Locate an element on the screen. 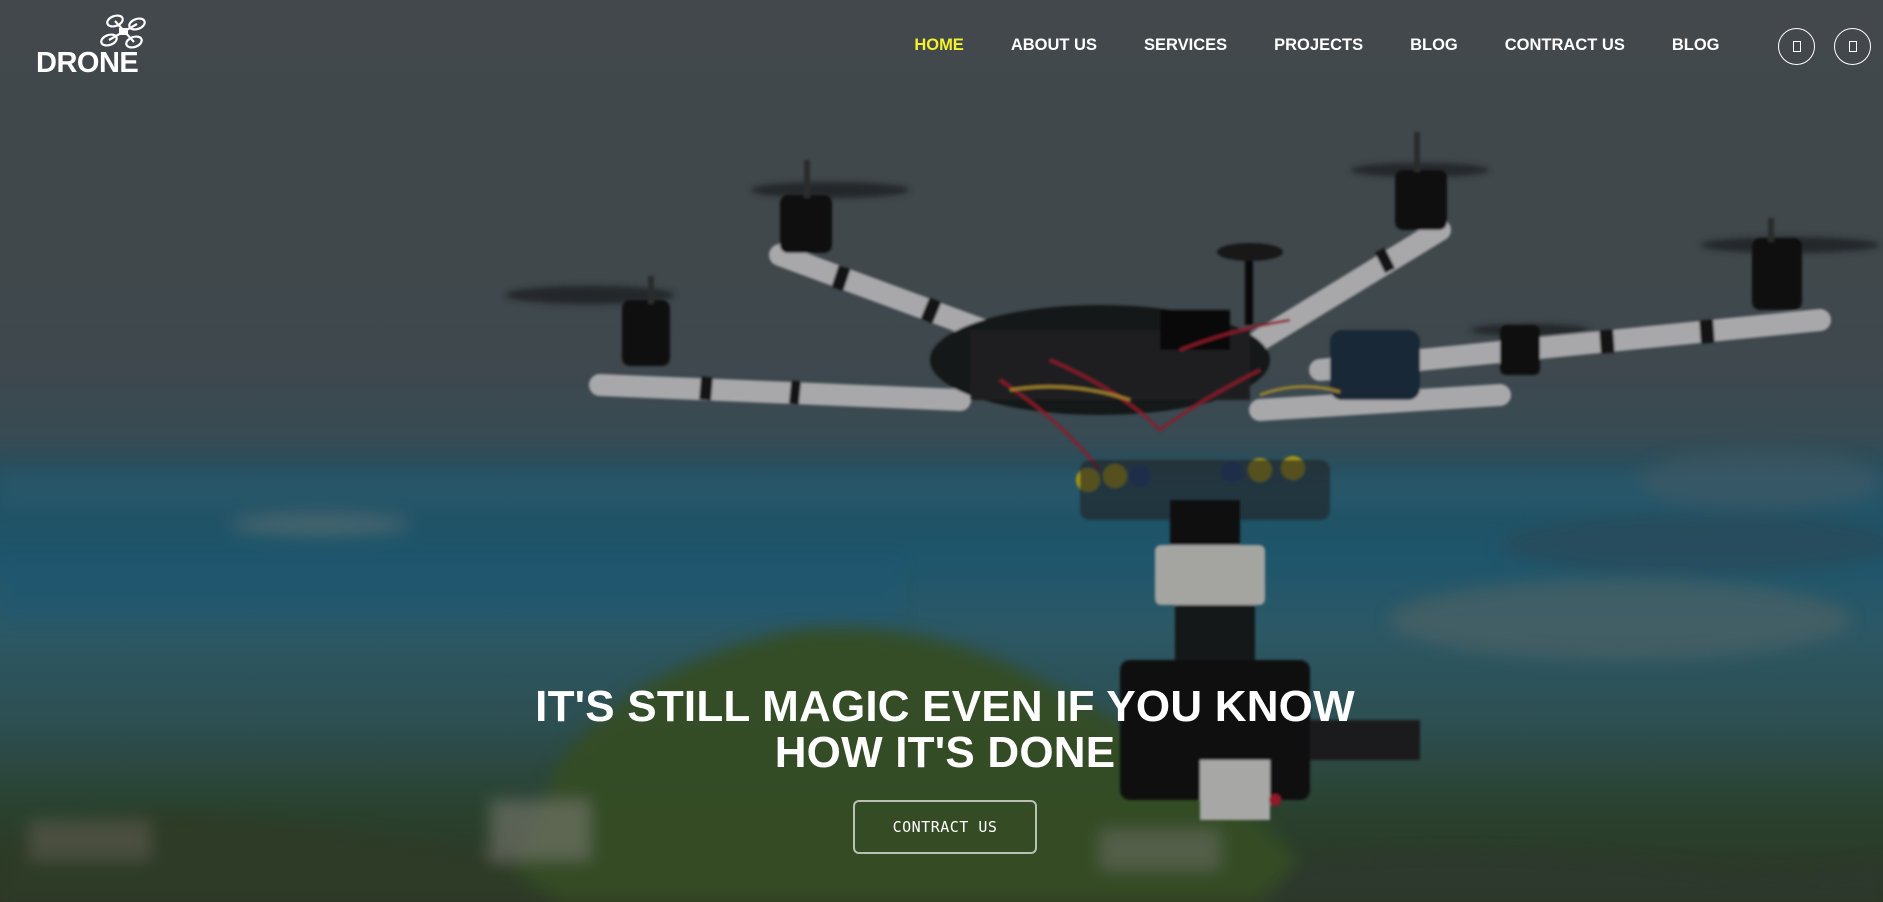 The width and height of the screenshot is (1883, 902). cart-icon is located at coordinates (1852, 46).